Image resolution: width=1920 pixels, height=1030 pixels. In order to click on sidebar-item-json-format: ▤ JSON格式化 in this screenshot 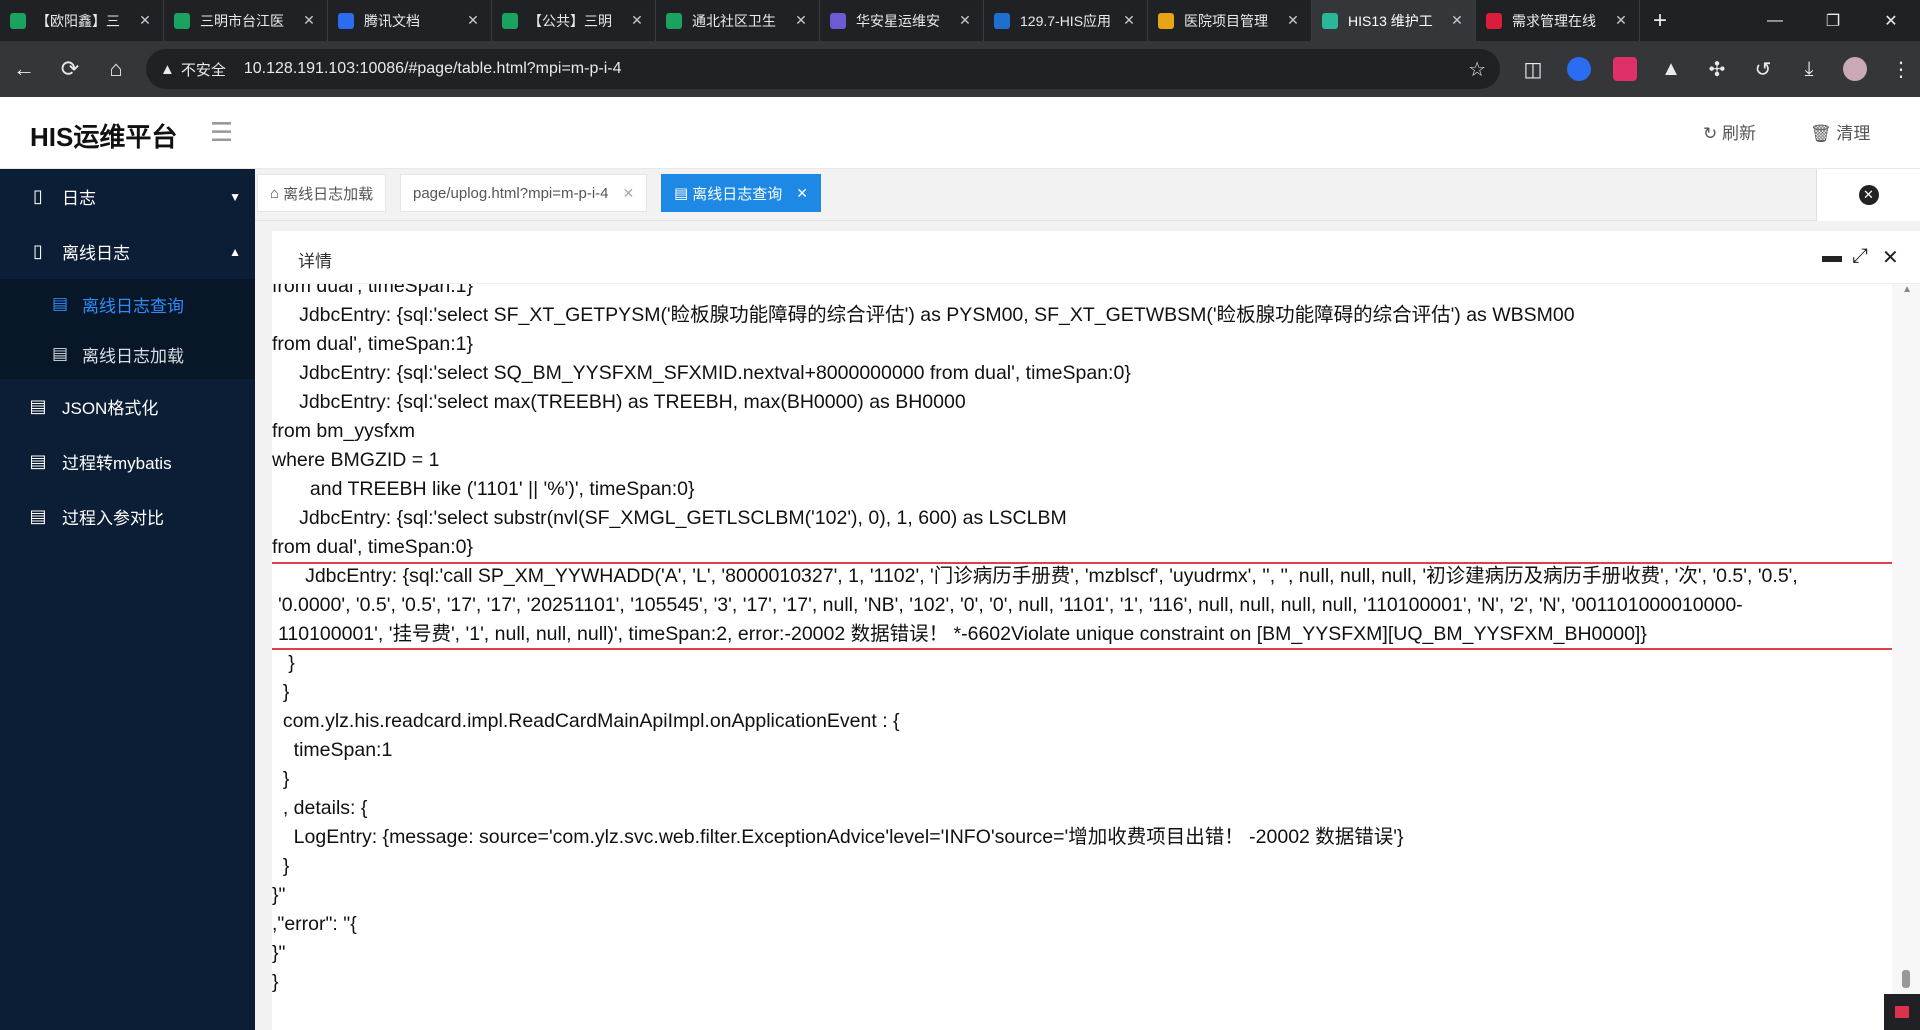, I will do `click(127, 406)`.